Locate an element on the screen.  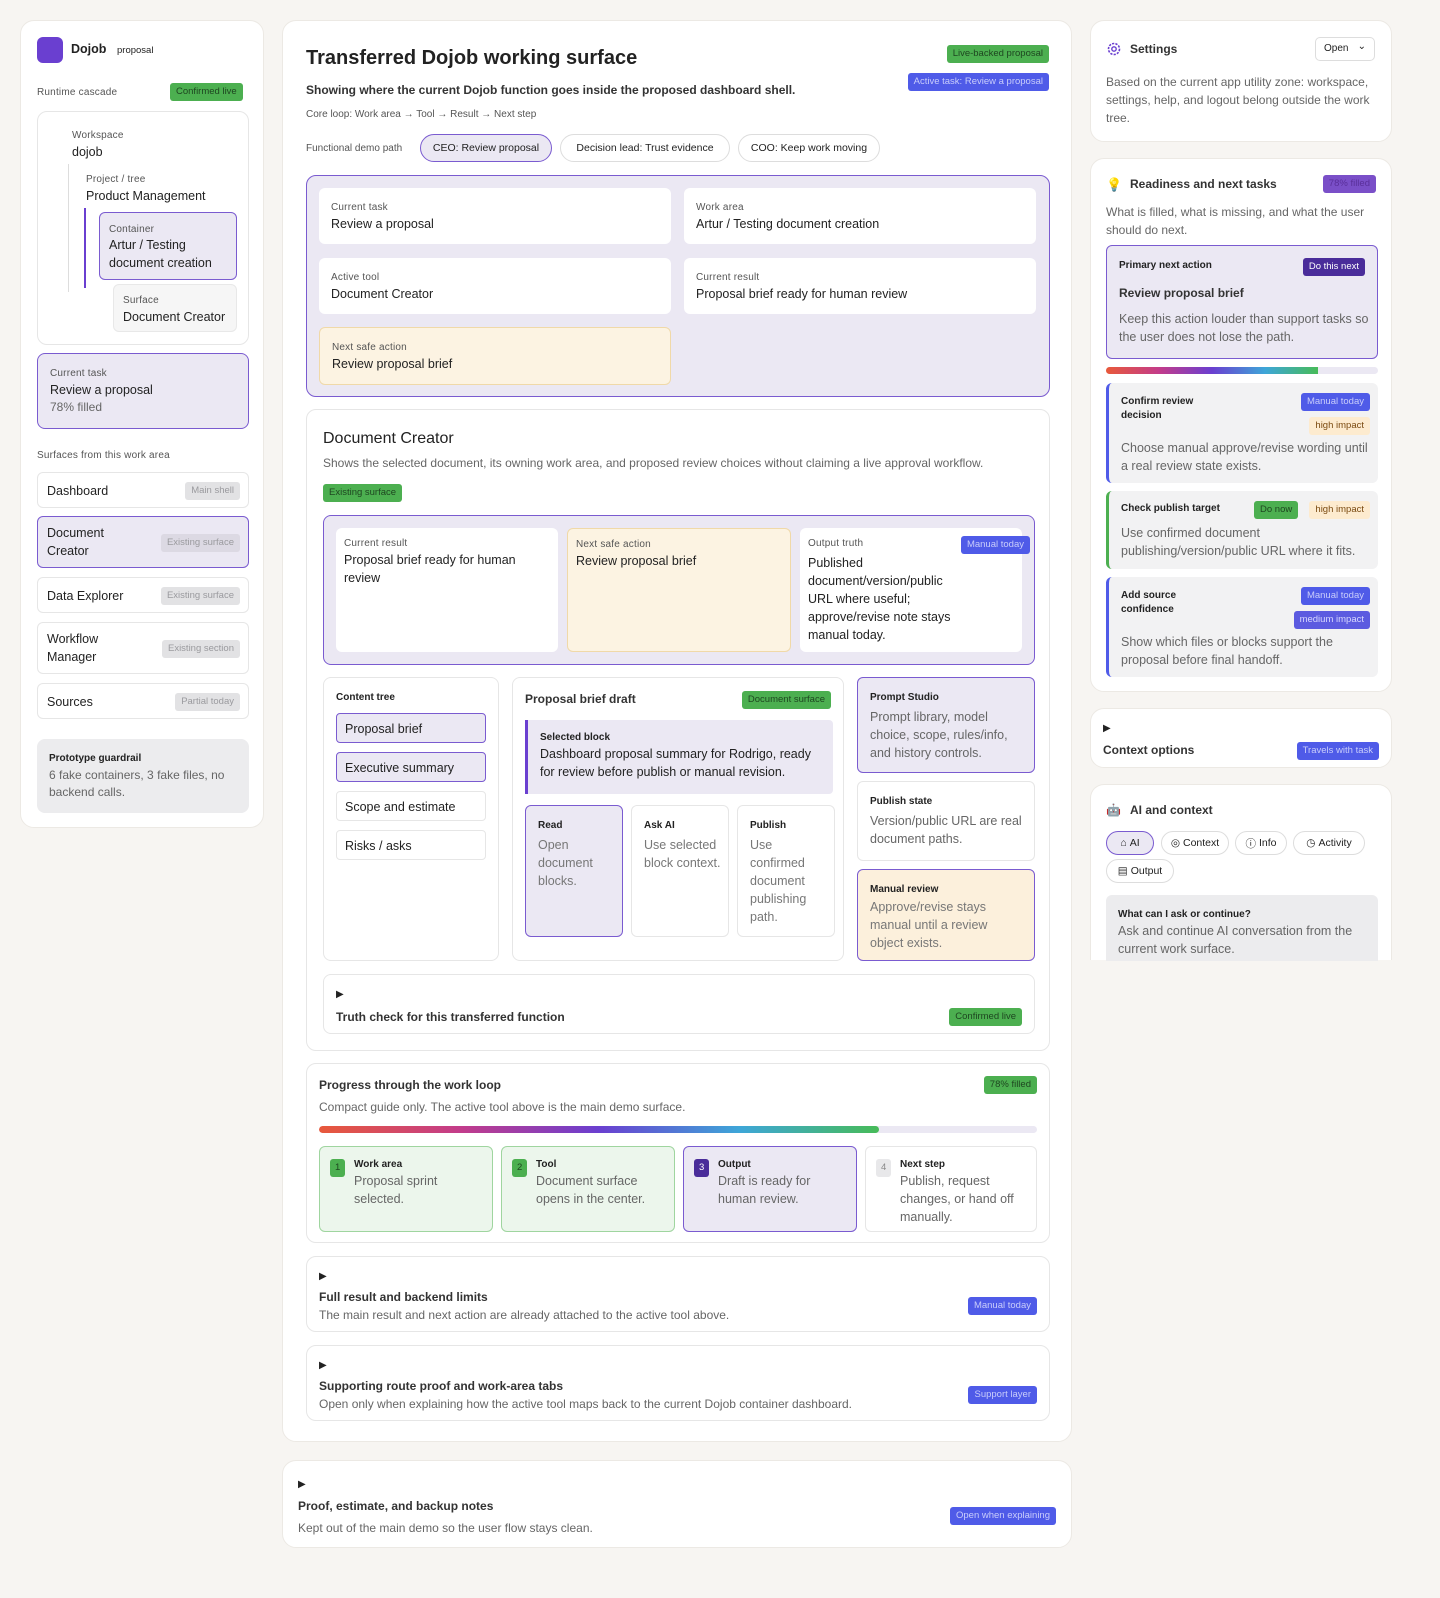
ai-tab-ai: ⌂ AI is located at coordinates (1130, 843).